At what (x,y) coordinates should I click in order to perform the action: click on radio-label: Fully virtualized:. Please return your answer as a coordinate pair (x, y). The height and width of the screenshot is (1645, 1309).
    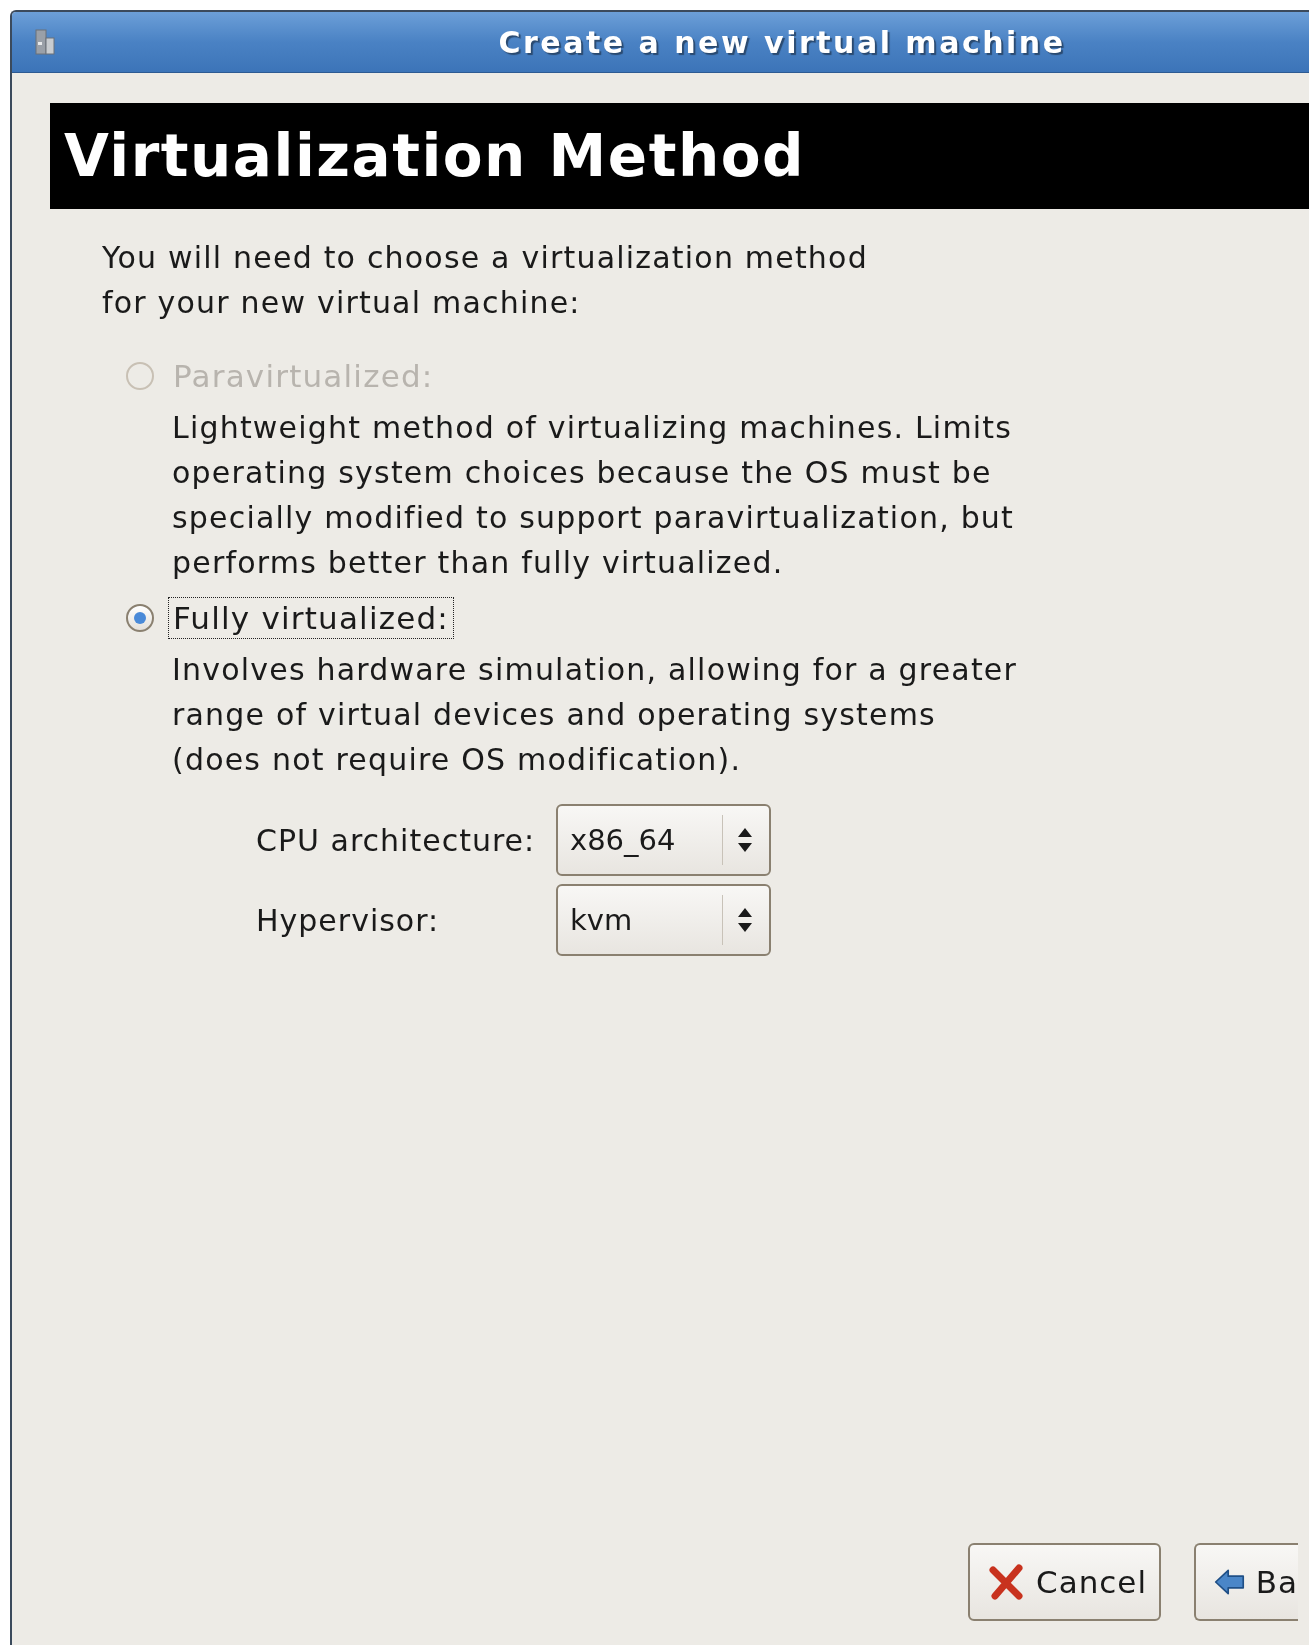
    Looking at the image, I should click on (311, 618).